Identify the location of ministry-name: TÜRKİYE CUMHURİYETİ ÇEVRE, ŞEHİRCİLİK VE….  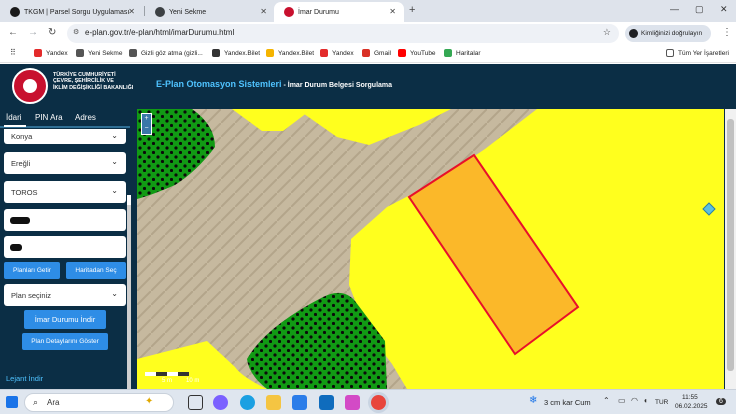
(93, 81).